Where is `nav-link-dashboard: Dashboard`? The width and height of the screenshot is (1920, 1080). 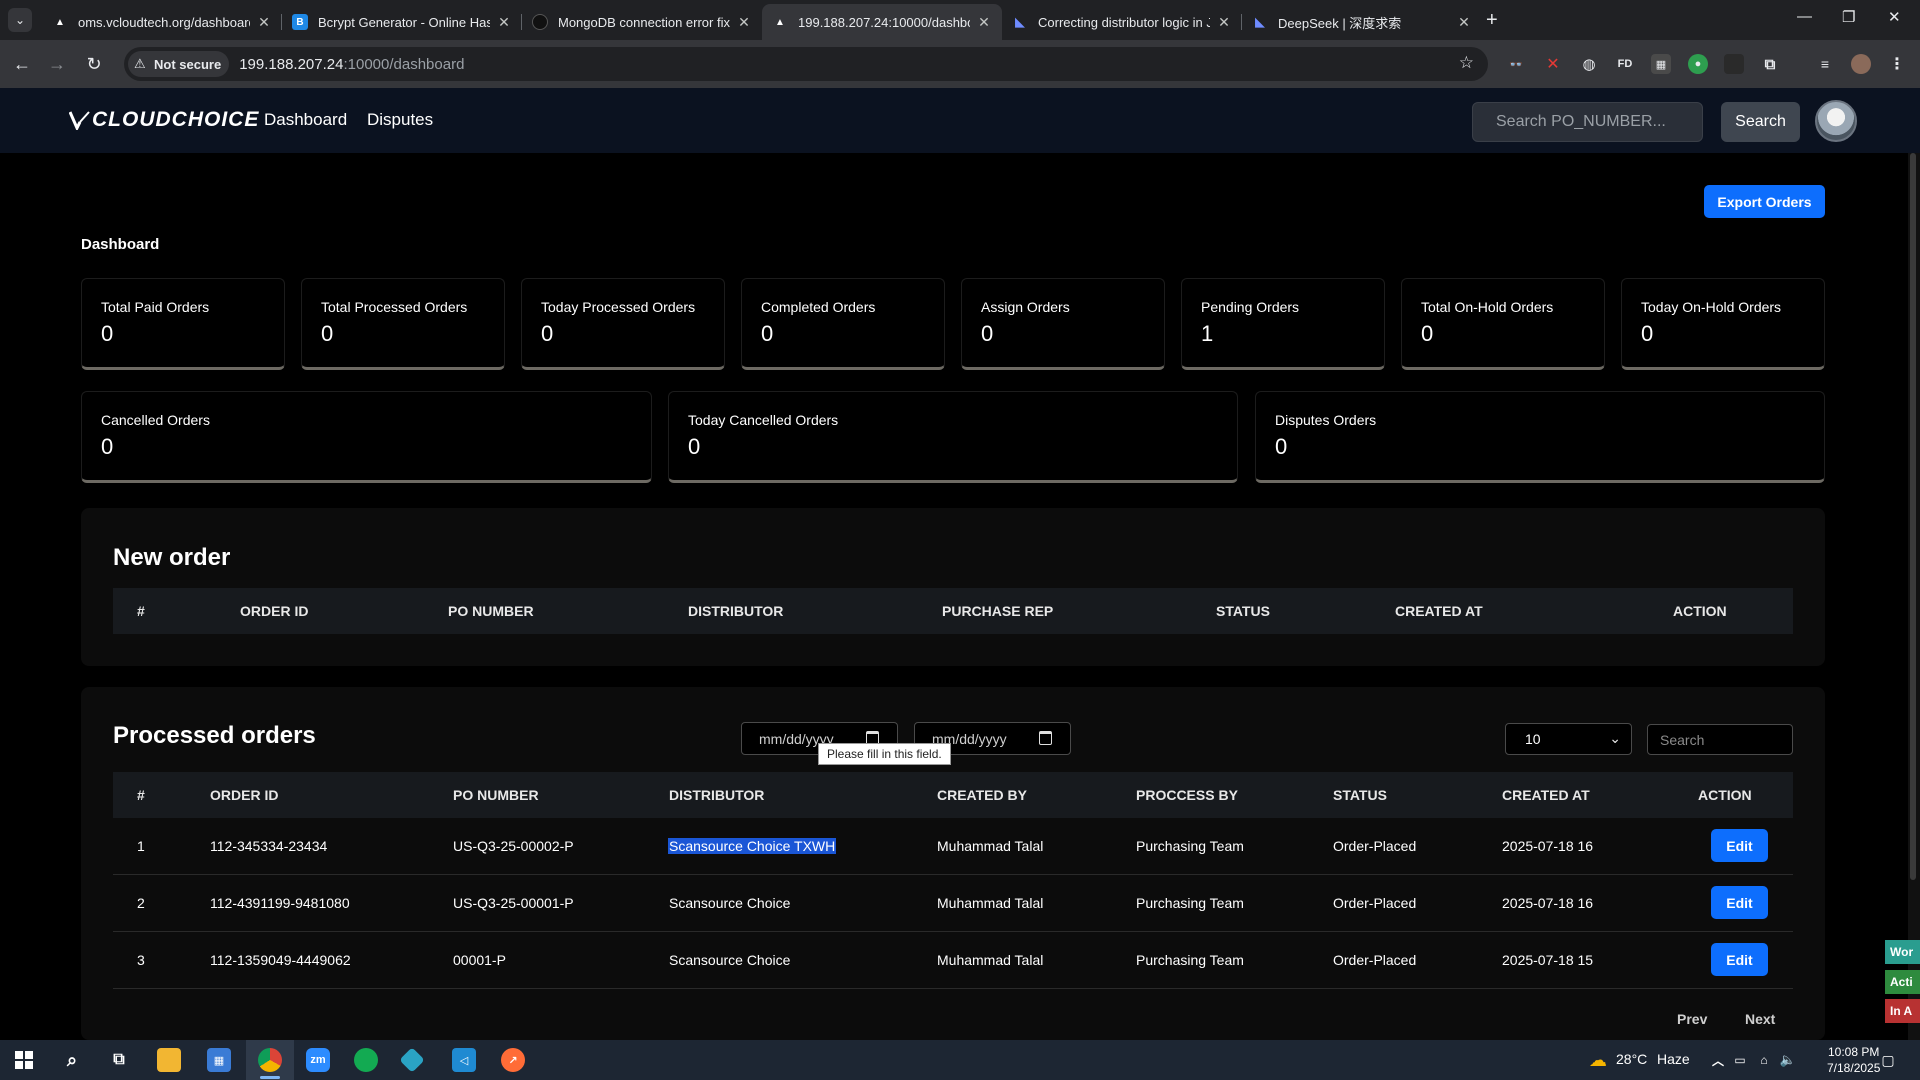
nav-link-dashboard: Dashboard is located at coordinates (305, 120).